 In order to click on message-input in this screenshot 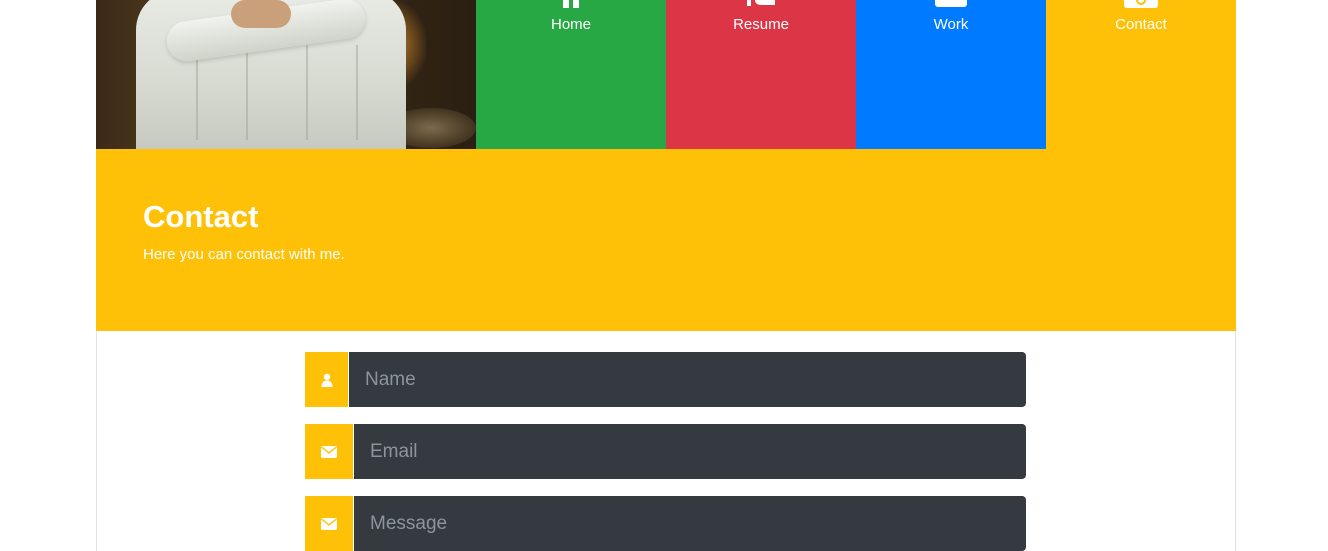, I will do `click(690, 523)`.